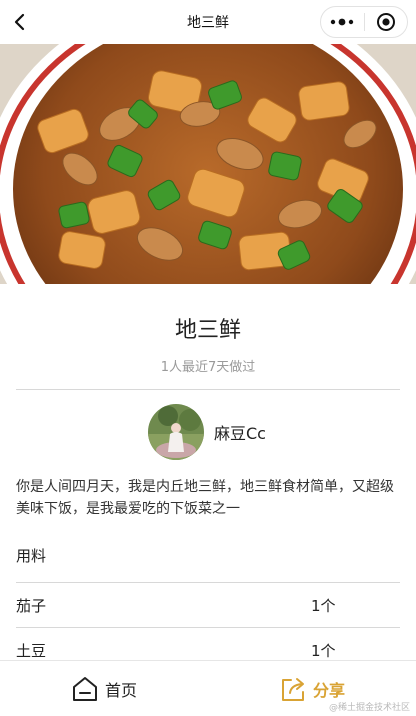 This screenshot has width=416, height=716. Describe the element at coordinates (207, 330) in the screenshot. I see `recipe-title: 地三鲜` at that location.